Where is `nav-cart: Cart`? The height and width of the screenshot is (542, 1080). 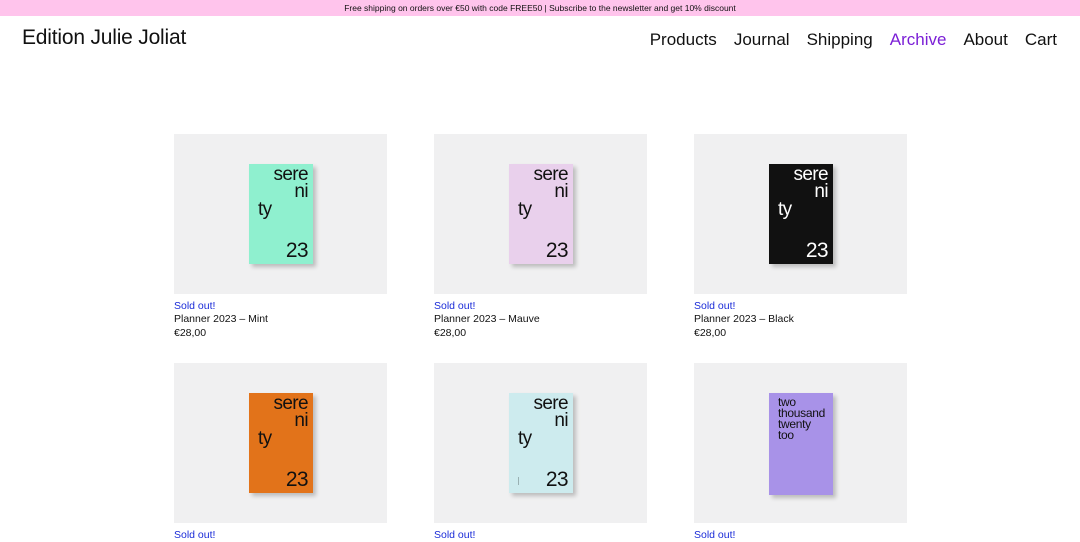 nav-cart: Cart is located at coordinates (1041, 40).